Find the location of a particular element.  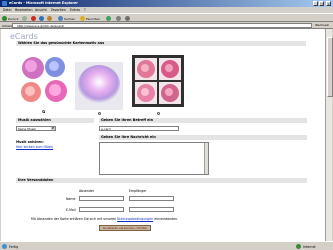

motif-1-radio is located at coordinates (43, 111).